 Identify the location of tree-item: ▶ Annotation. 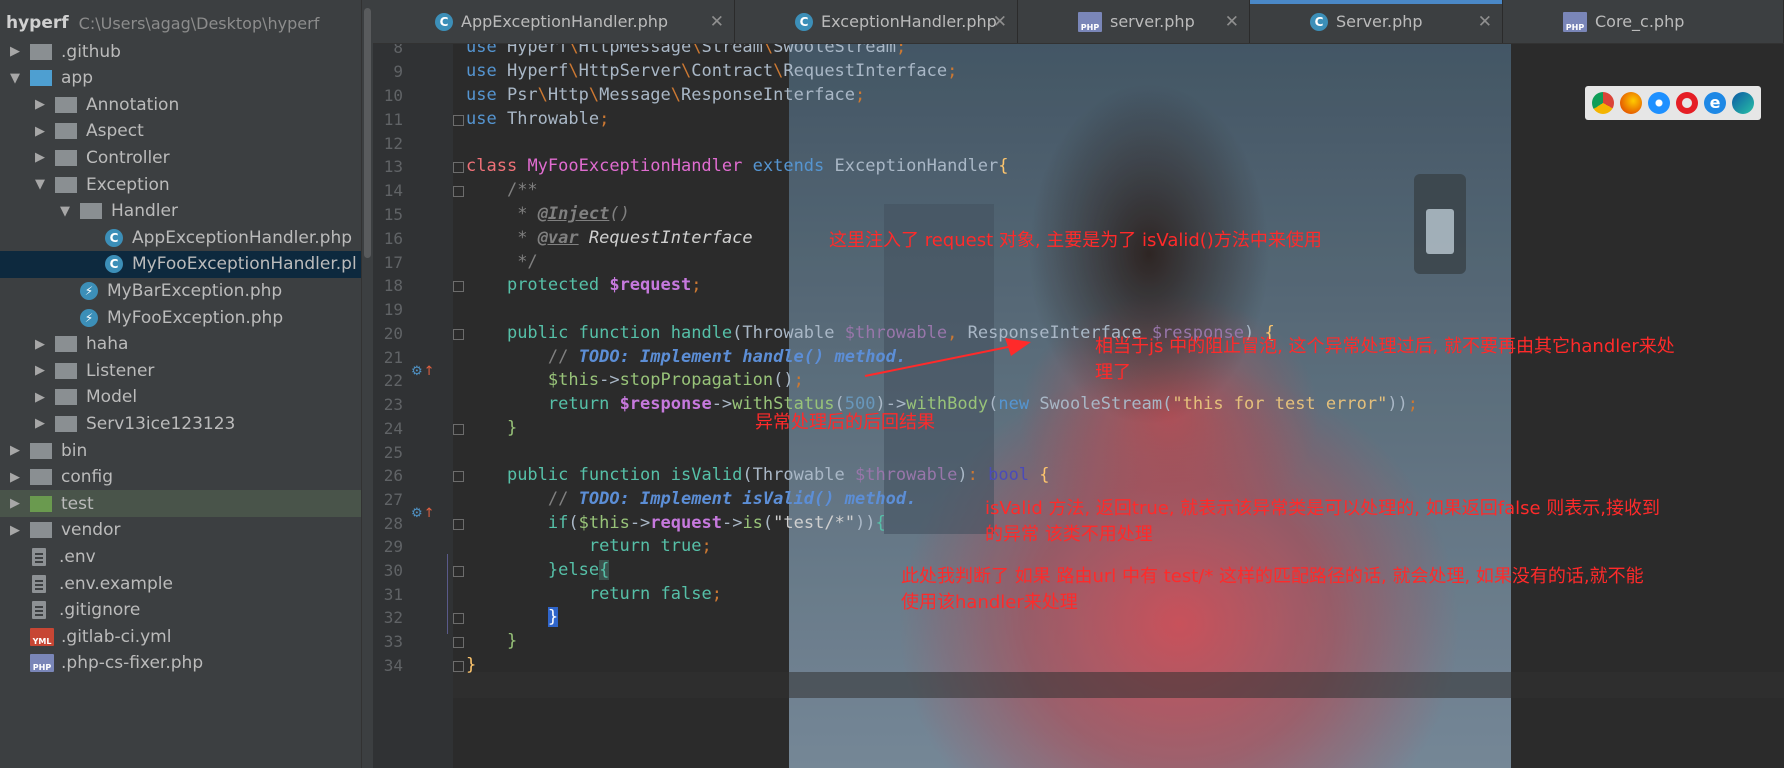
(181, 104).